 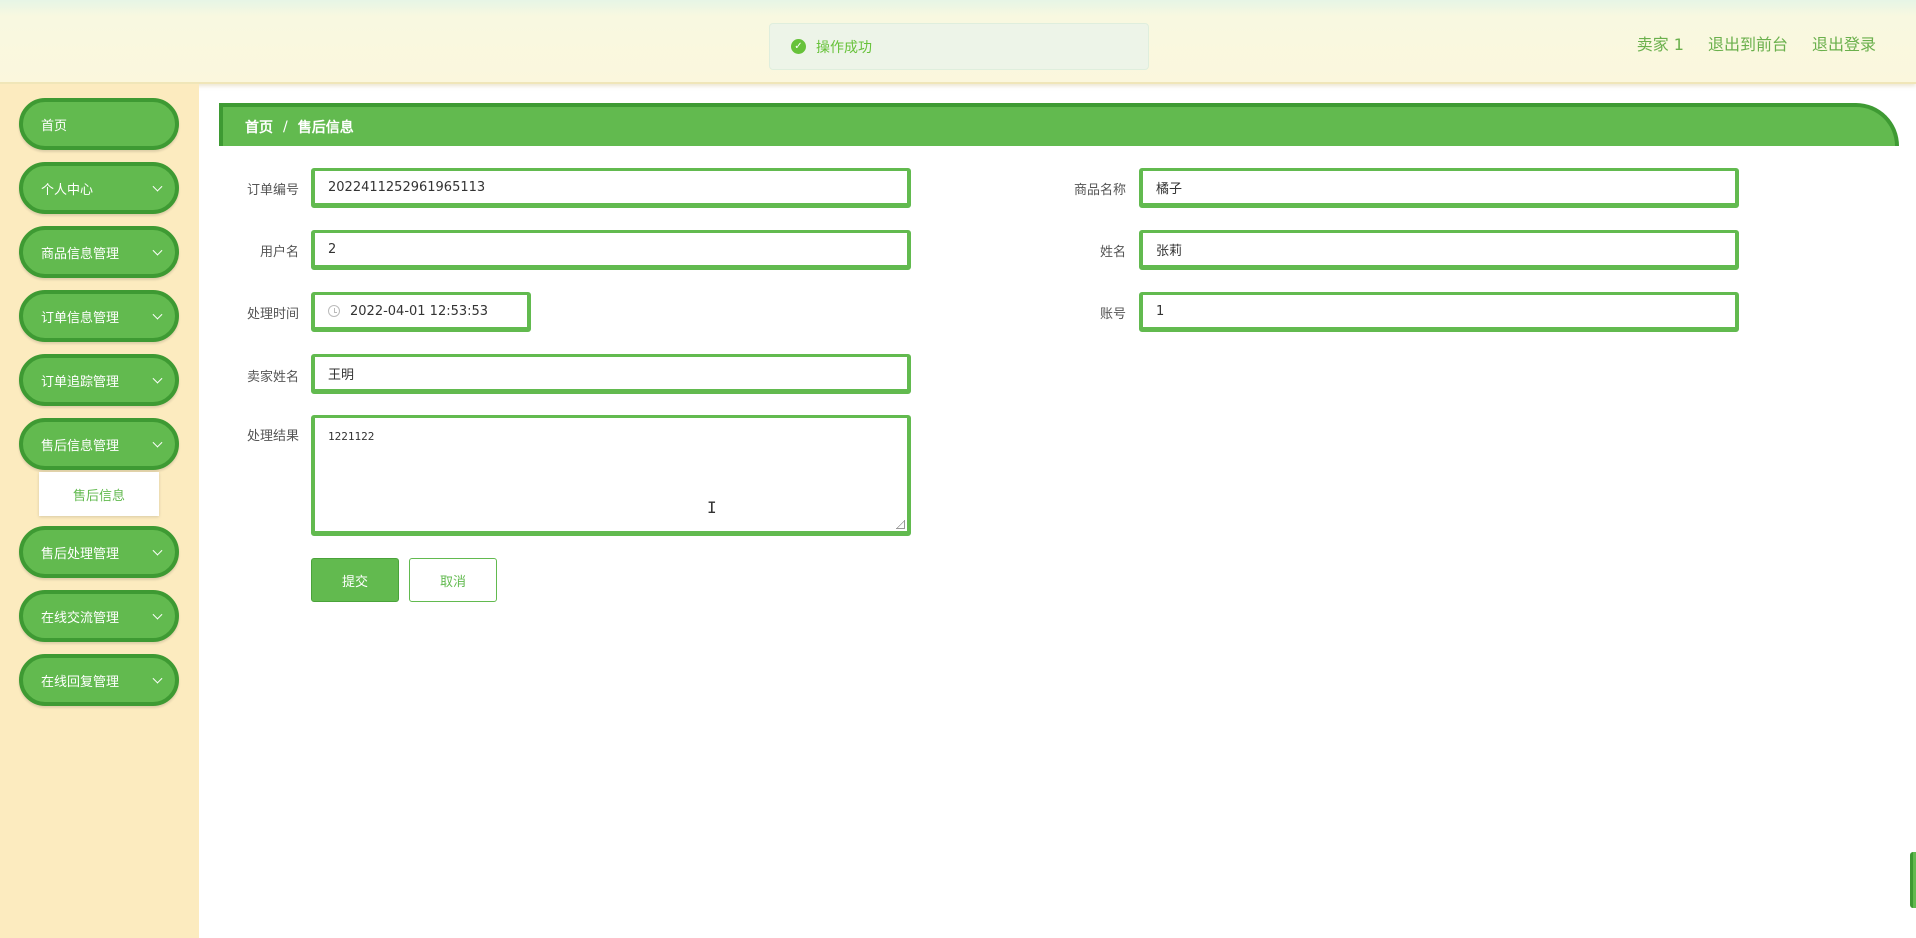 What do you see at coordinates (80, 618) in the screenshot?
I see `sidebar-item-label: 在线交流管理` at bounding box center [80, 618].